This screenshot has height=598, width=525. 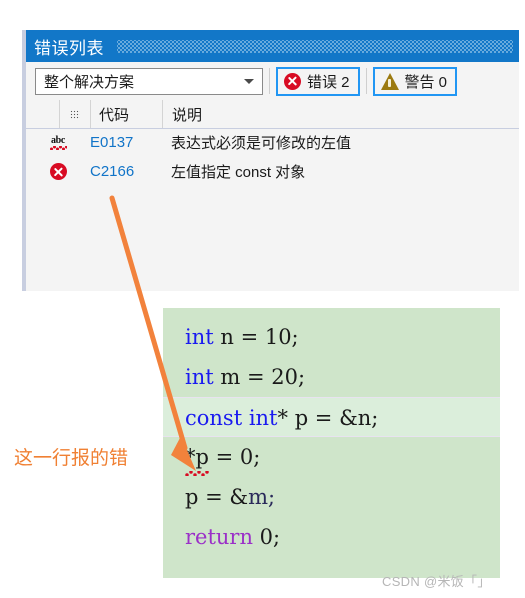 I want to click on code-line: p = &m;, so click(x=331, y=497).